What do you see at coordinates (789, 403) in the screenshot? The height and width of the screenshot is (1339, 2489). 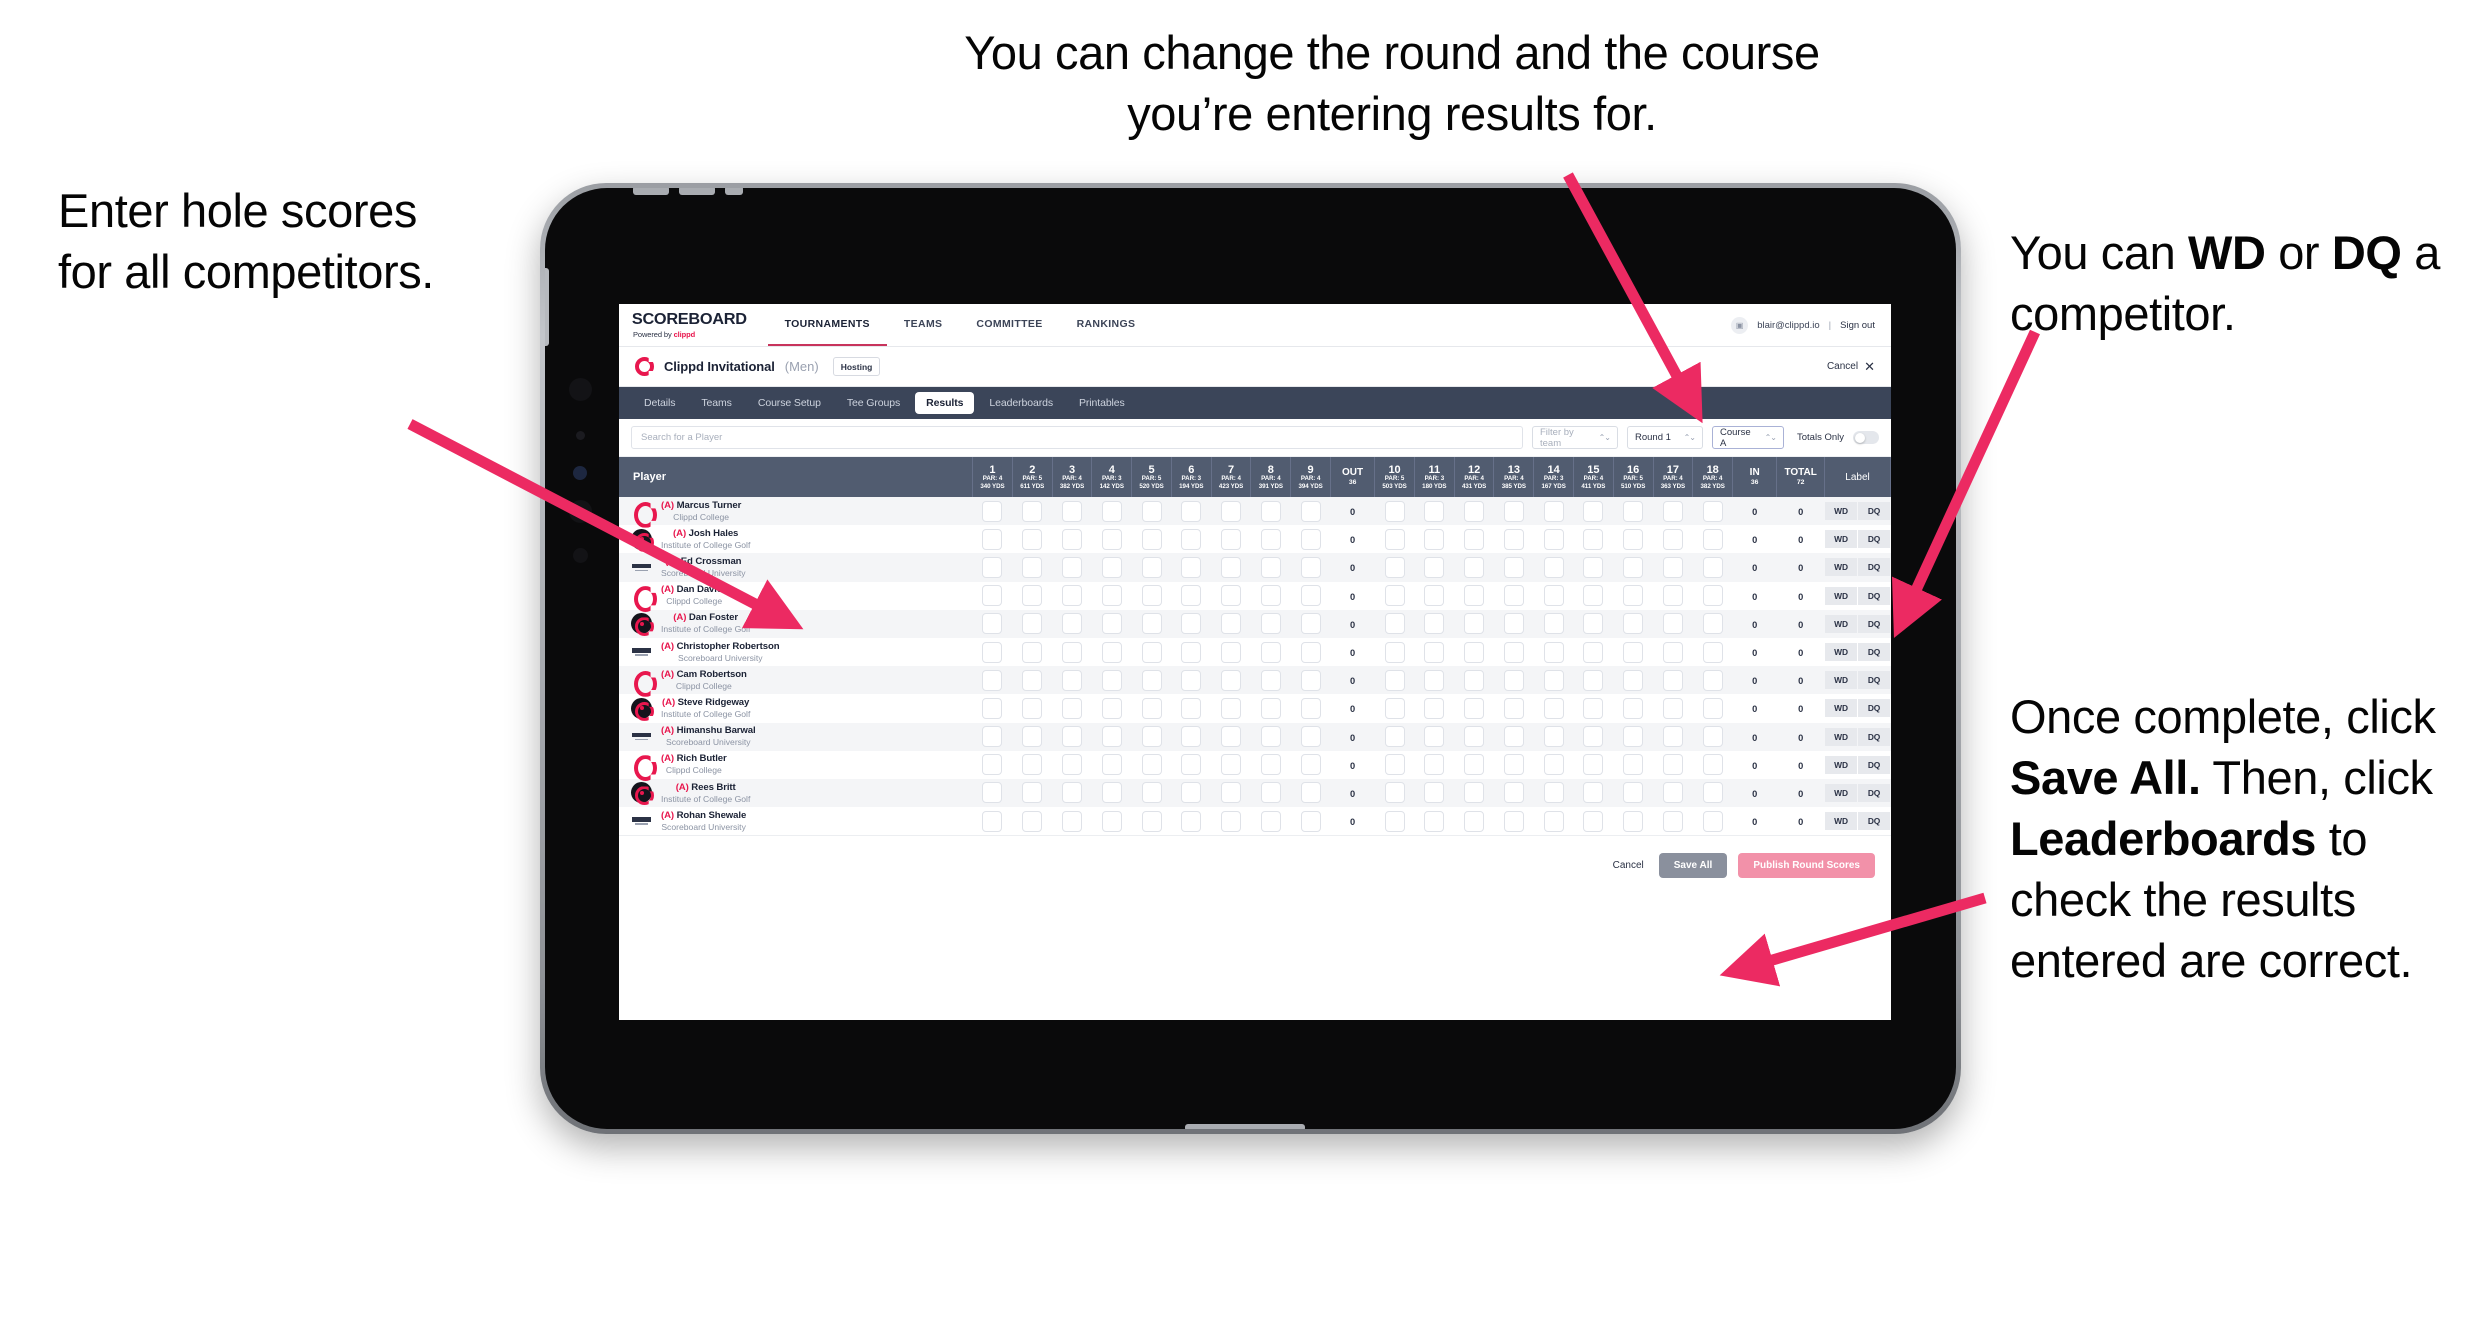 I see `tab-course-setup: Course Setup` at bounding box center [789, 403].